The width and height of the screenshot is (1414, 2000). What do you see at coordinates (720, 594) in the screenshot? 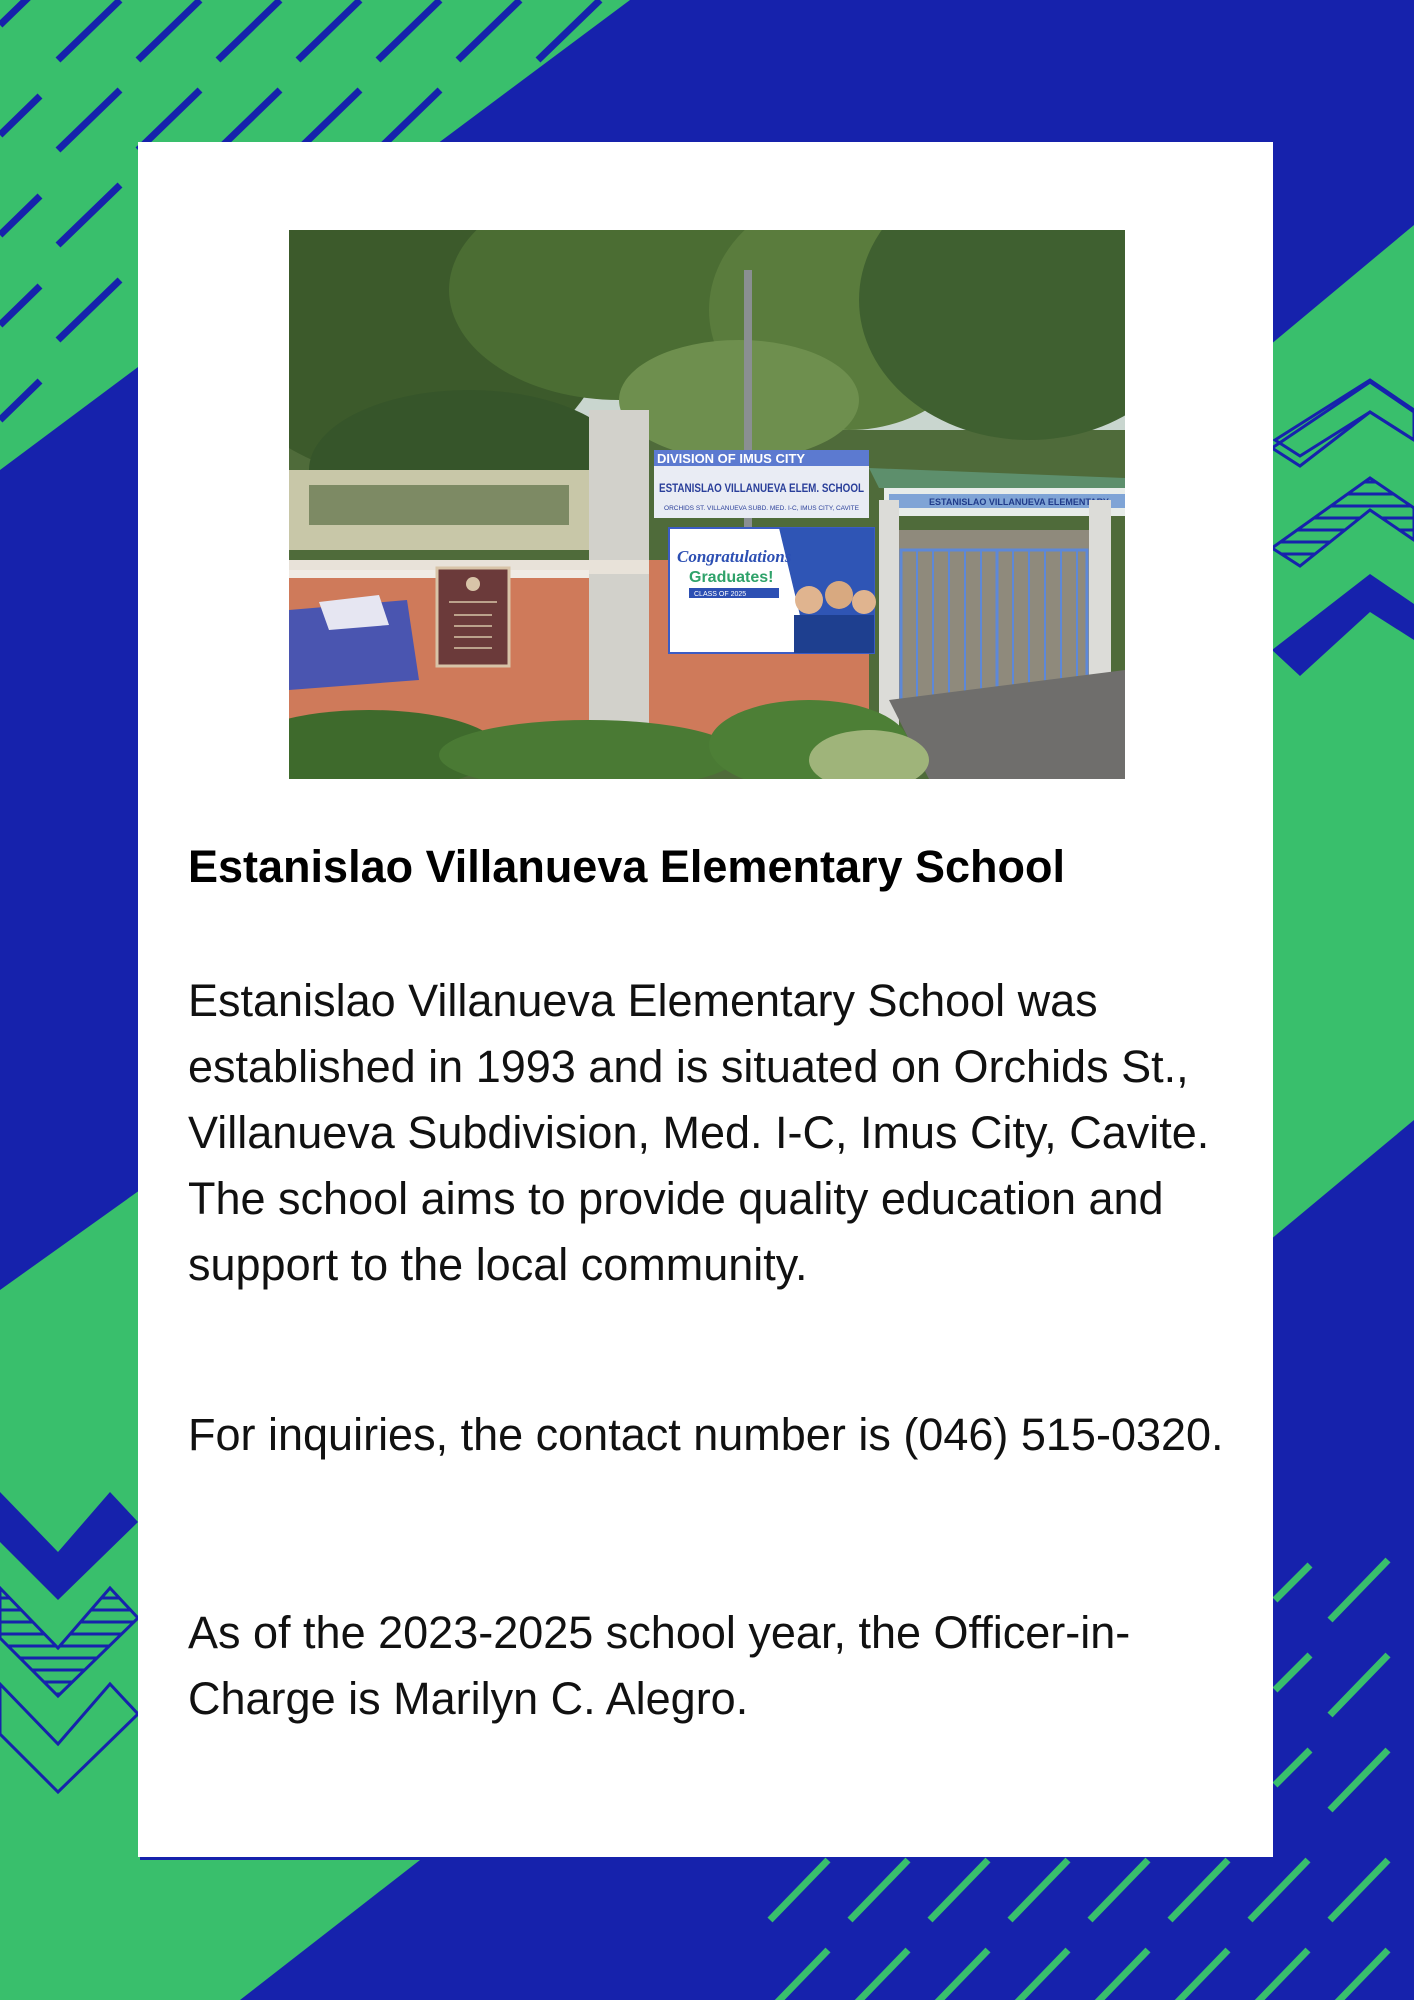
I see `banner-class-text: CLASS OF 2025` at bounding box center [720, 594].